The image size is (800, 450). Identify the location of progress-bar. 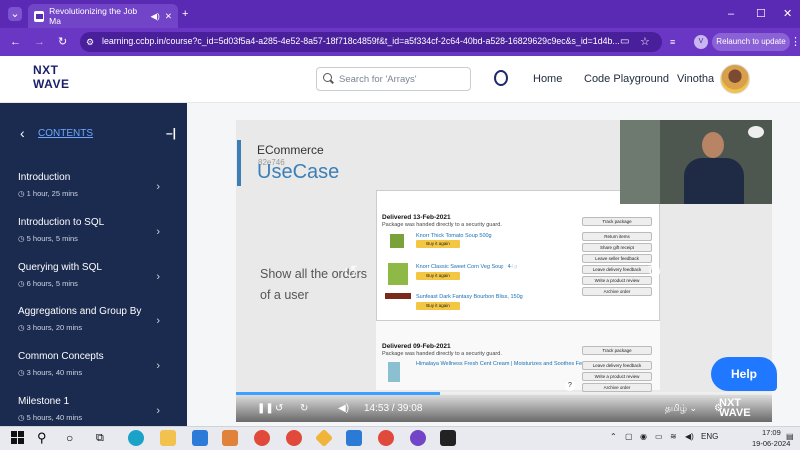
(504, 393).